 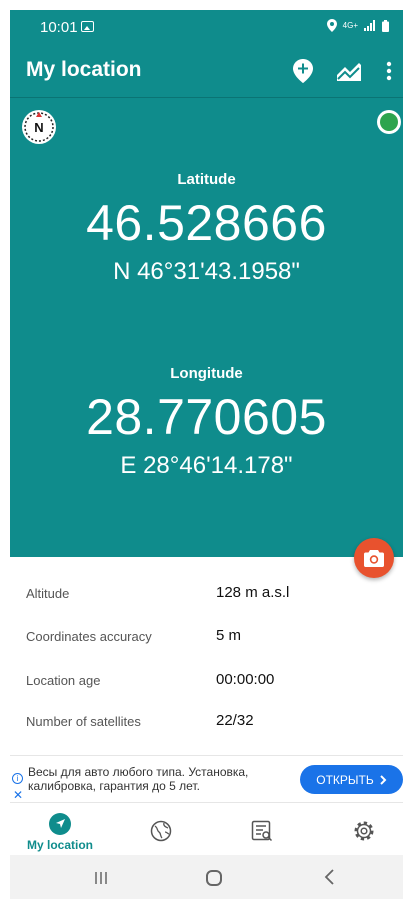 I want to click on home-button, so click(x=214, y=878).